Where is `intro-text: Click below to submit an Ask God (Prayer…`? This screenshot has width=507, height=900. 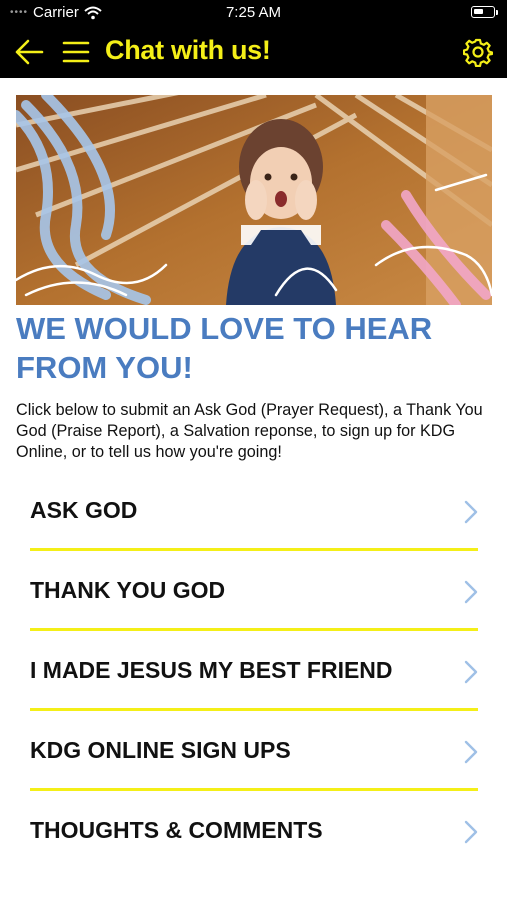
intro-text: Click below to submit an Ask God (Prayer… is located at coordinates (249, 431).